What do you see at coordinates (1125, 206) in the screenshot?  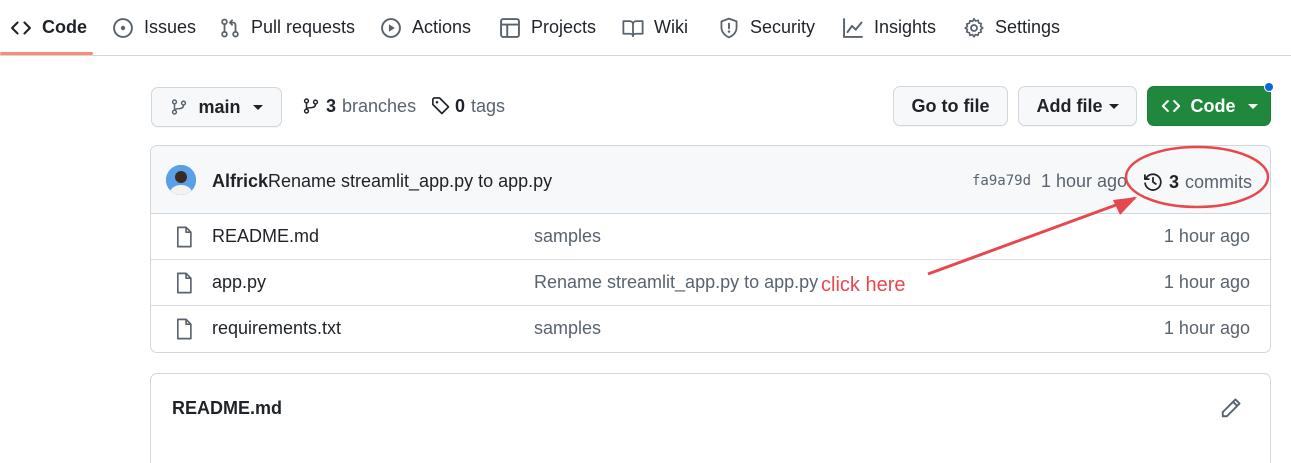 I see `annotation-arrow-head` at bounding box center [1125, 206].